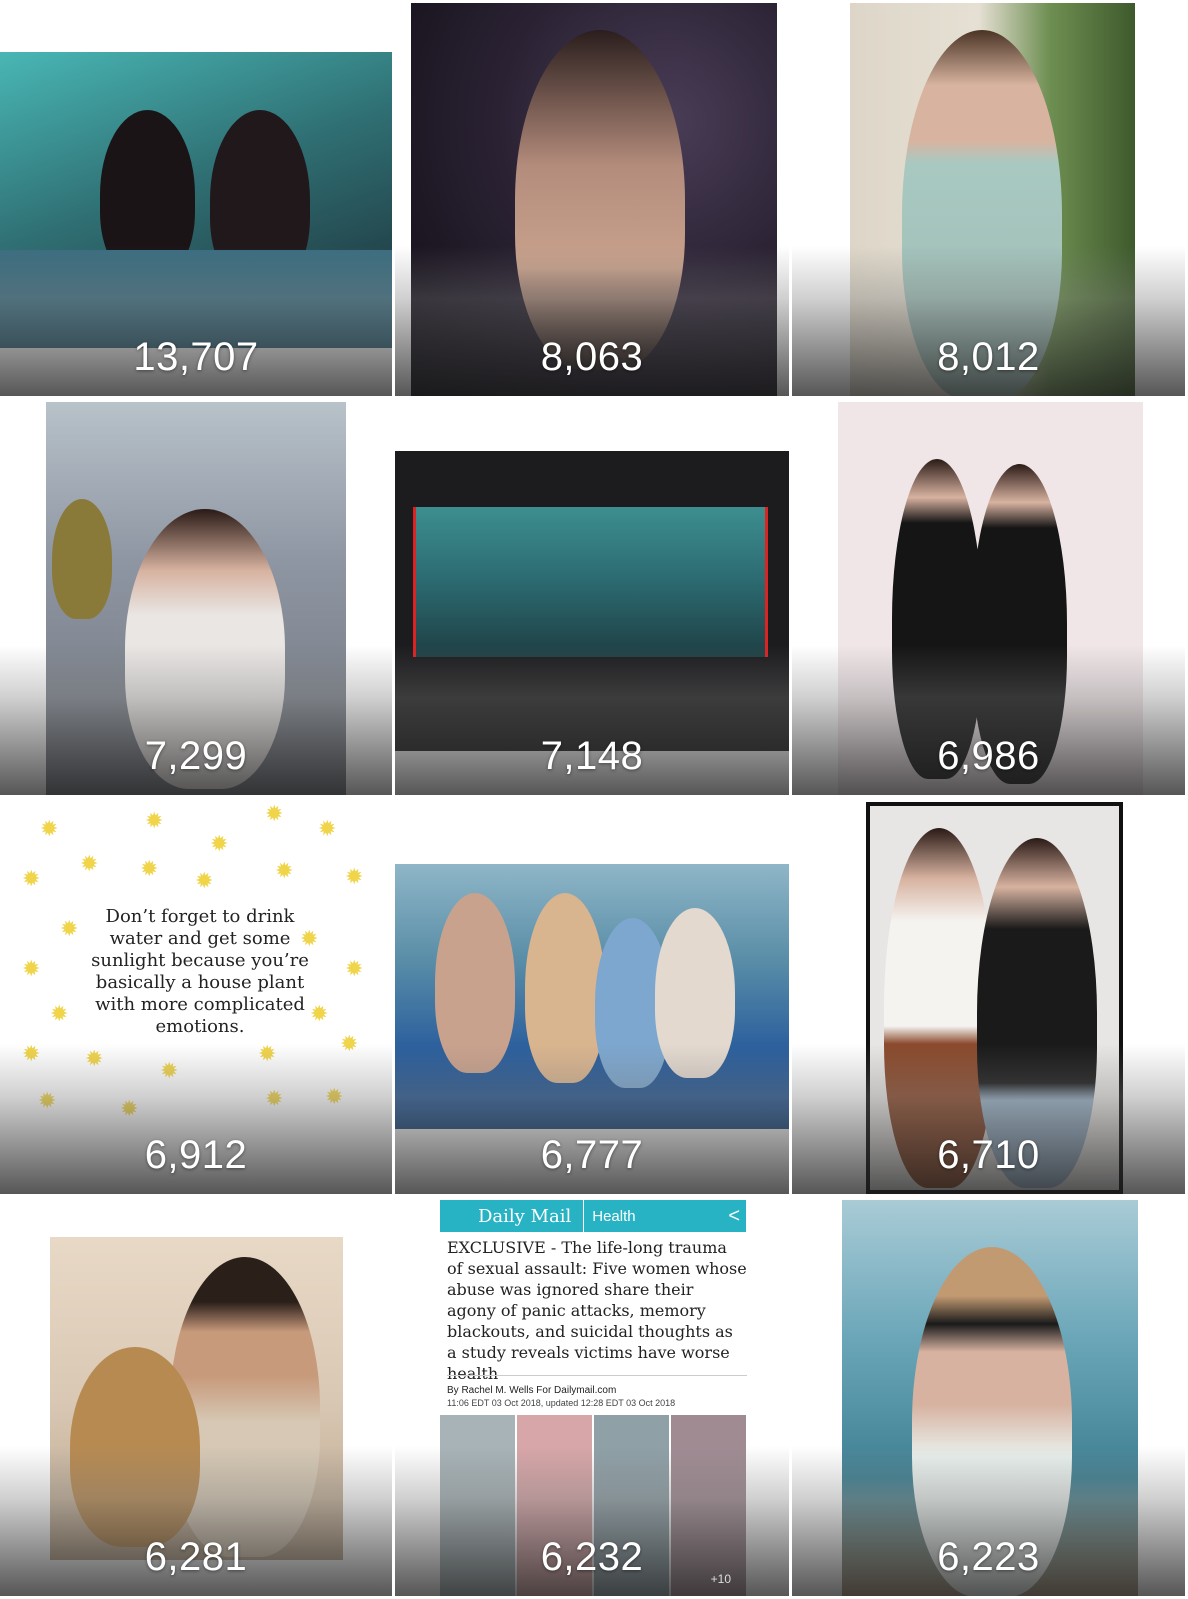  I want to click on photo-count: +10, so click(720, 1579).